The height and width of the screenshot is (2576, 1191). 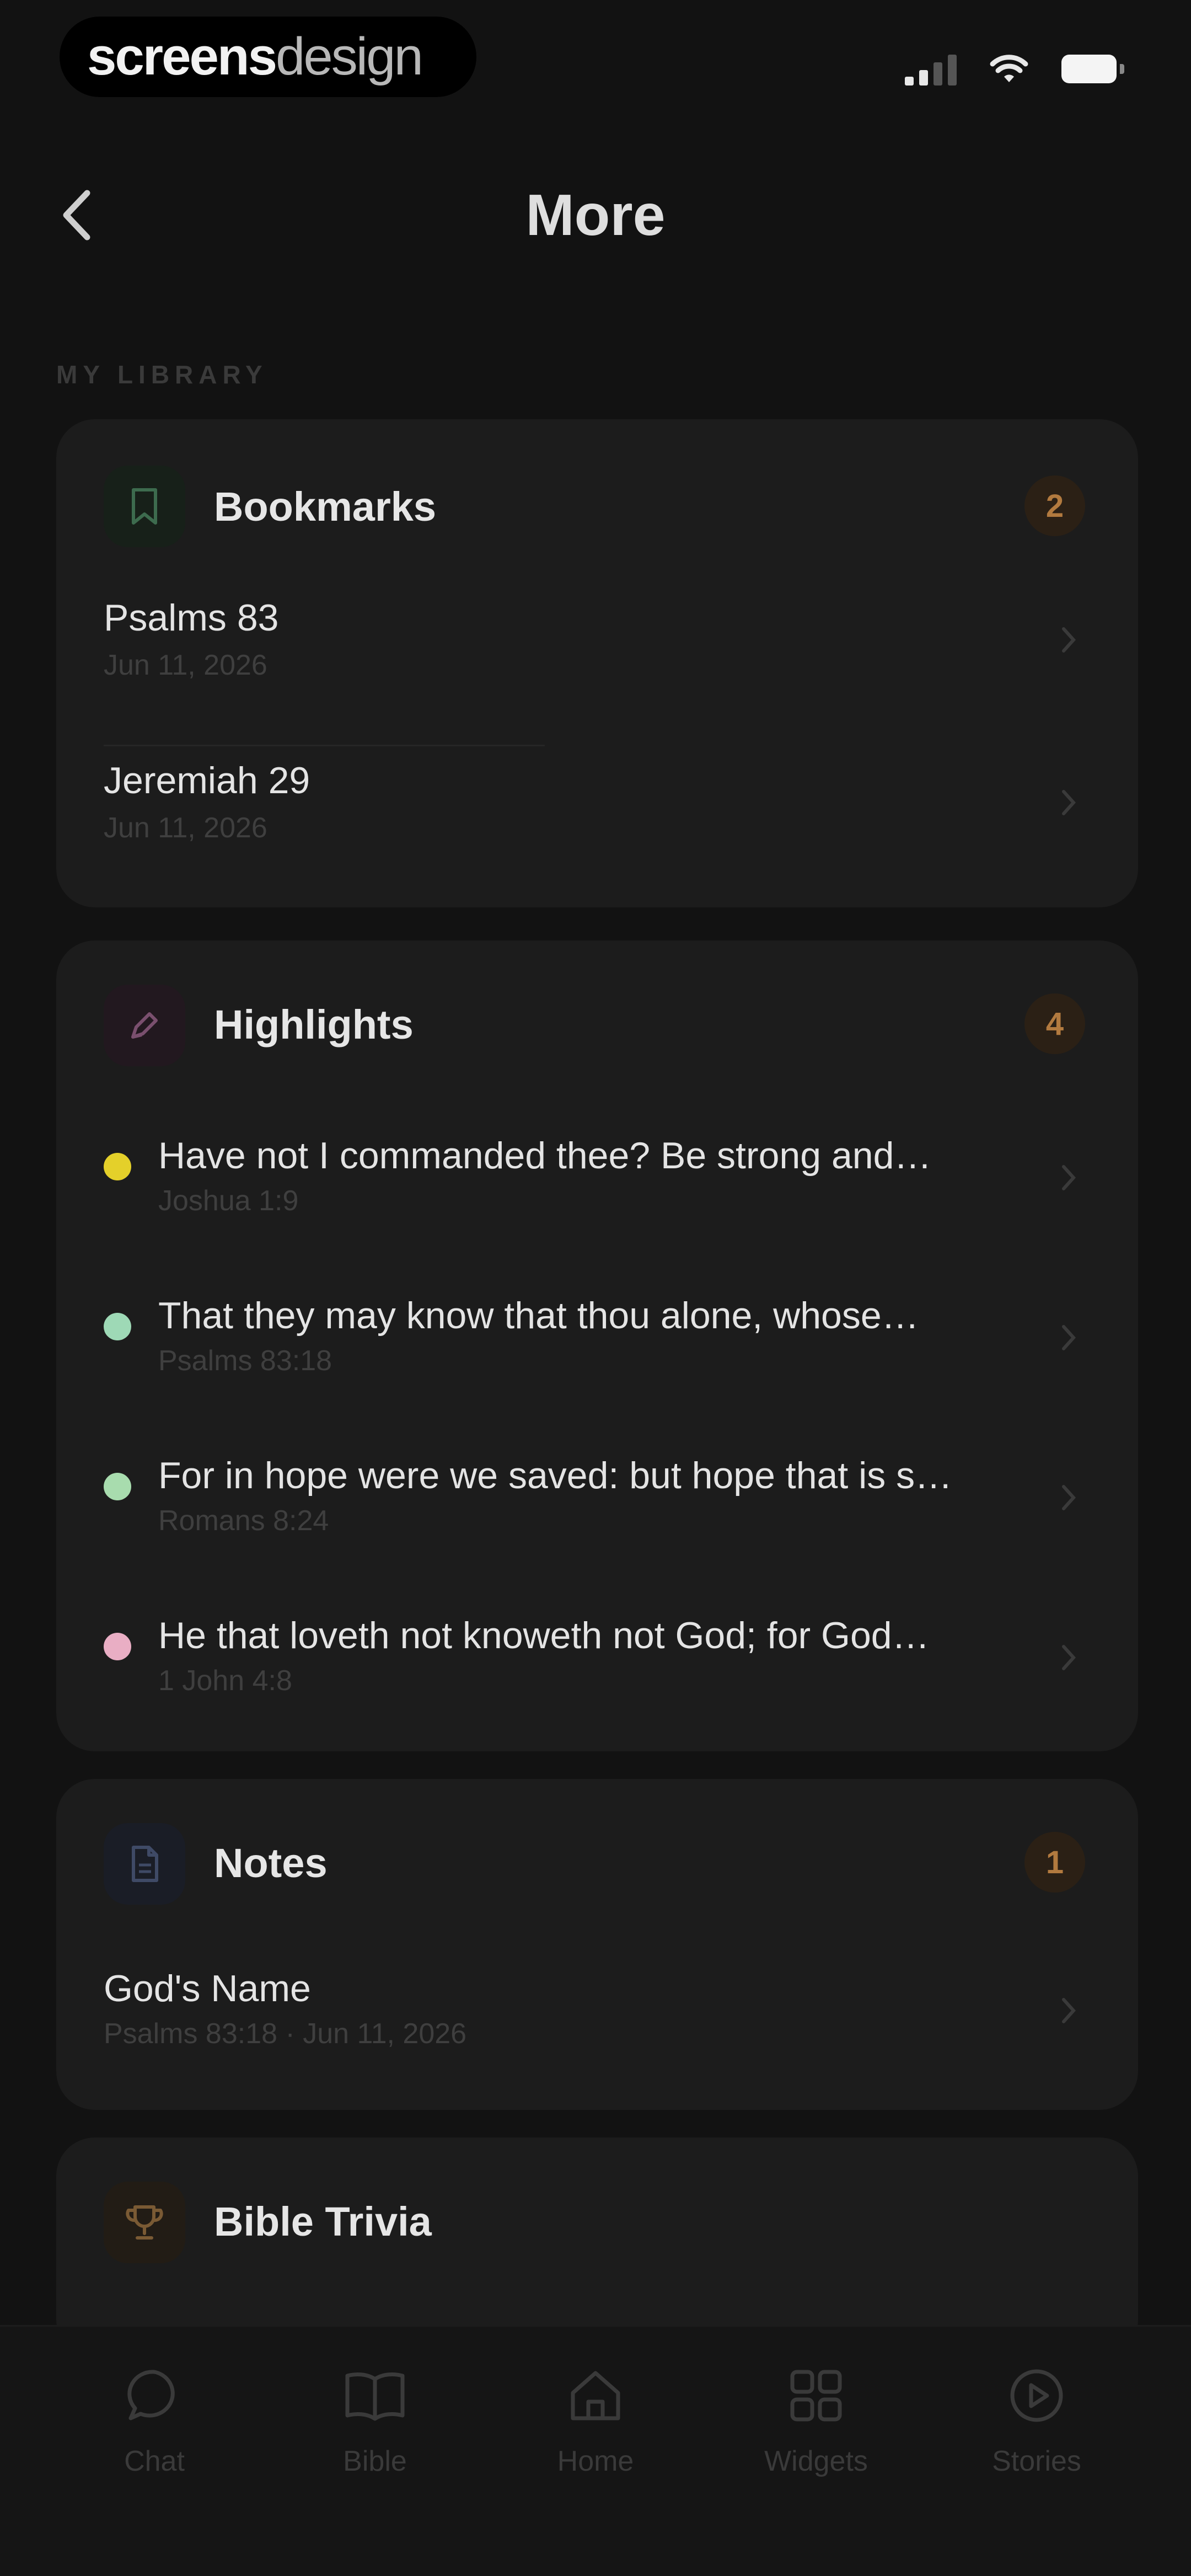 What do you see at coordinates (144, 506) in the screenshot?
I see `bookmark-icon` at bounding box center [144, 506].